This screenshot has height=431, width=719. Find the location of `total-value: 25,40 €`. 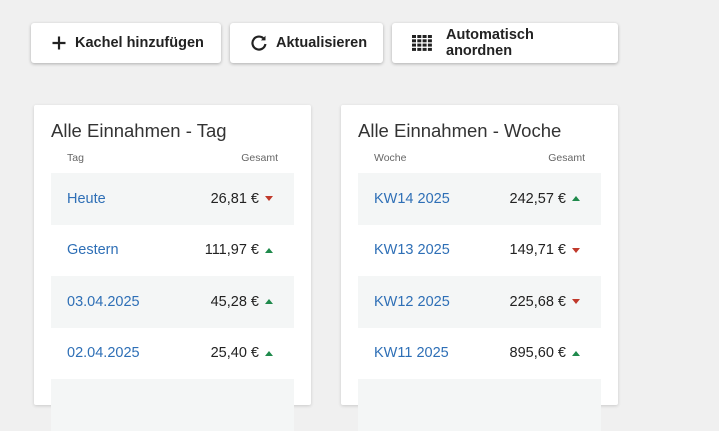

total-value: 25,40 € is located at coordinates (234, 353).